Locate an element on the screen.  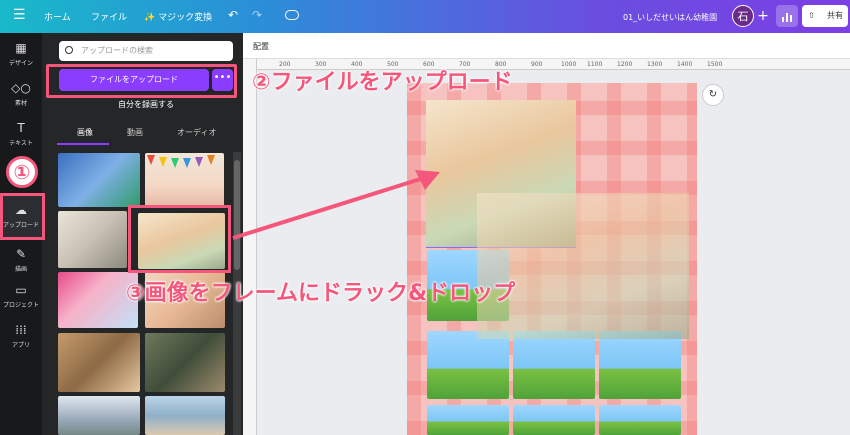
ruler-tick: 1200 is located at coordinates (625, 64).